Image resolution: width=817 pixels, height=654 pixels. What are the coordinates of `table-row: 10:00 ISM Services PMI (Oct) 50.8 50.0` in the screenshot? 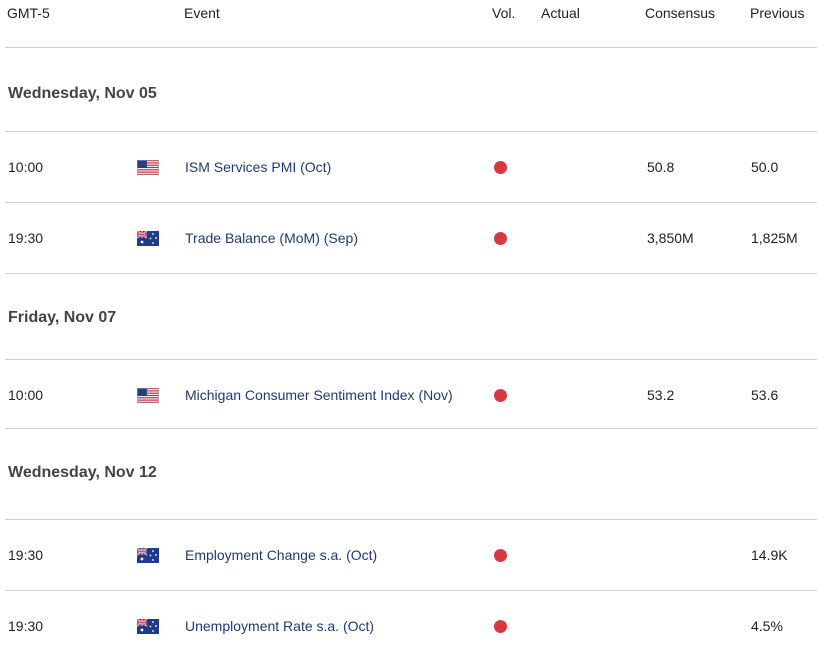 It's located at (408, 167).